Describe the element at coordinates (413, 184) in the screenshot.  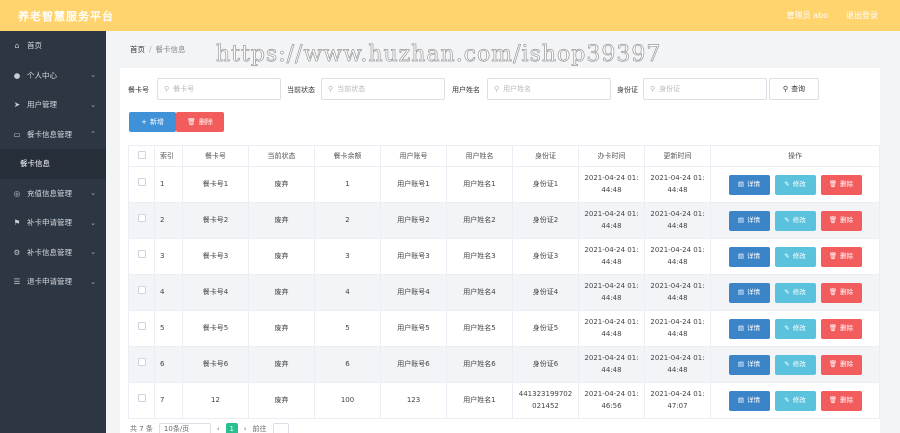
I see `cell-account: 用户账号1` at that location.